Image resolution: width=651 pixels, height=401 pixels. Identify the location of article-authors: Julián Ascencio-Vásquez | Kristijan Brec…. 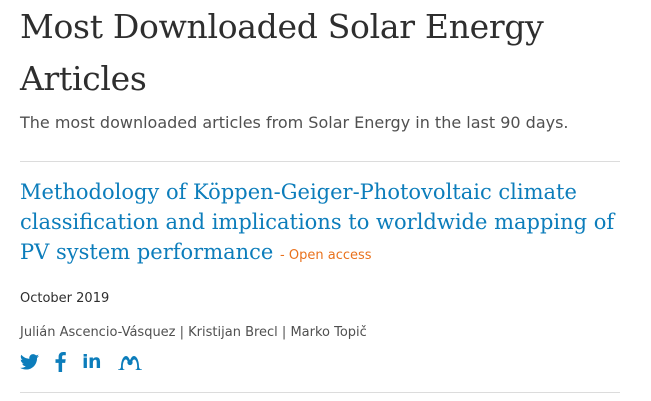
(193, 332).